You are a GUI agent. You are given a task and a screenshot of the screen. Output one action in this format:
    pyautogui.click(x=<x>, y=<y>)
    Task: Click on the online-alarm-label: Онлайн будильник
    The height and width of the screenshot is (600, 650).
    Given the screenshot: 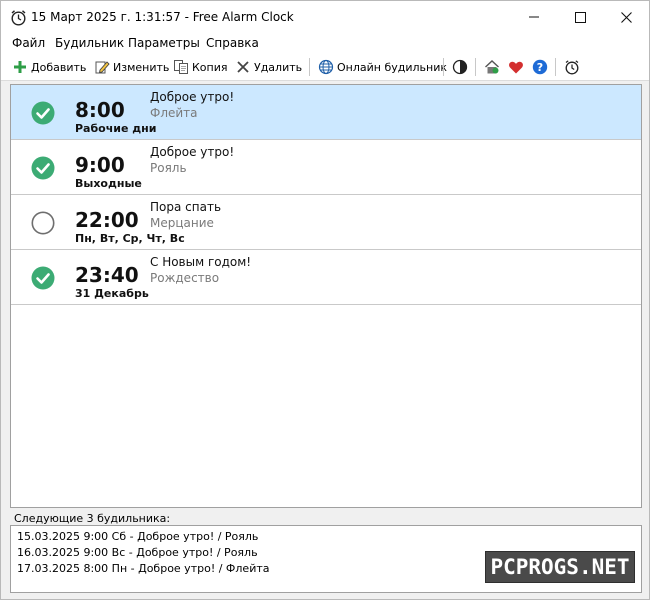 What is the action you would take?
    pyautogui.click(x=392, y=67)
    